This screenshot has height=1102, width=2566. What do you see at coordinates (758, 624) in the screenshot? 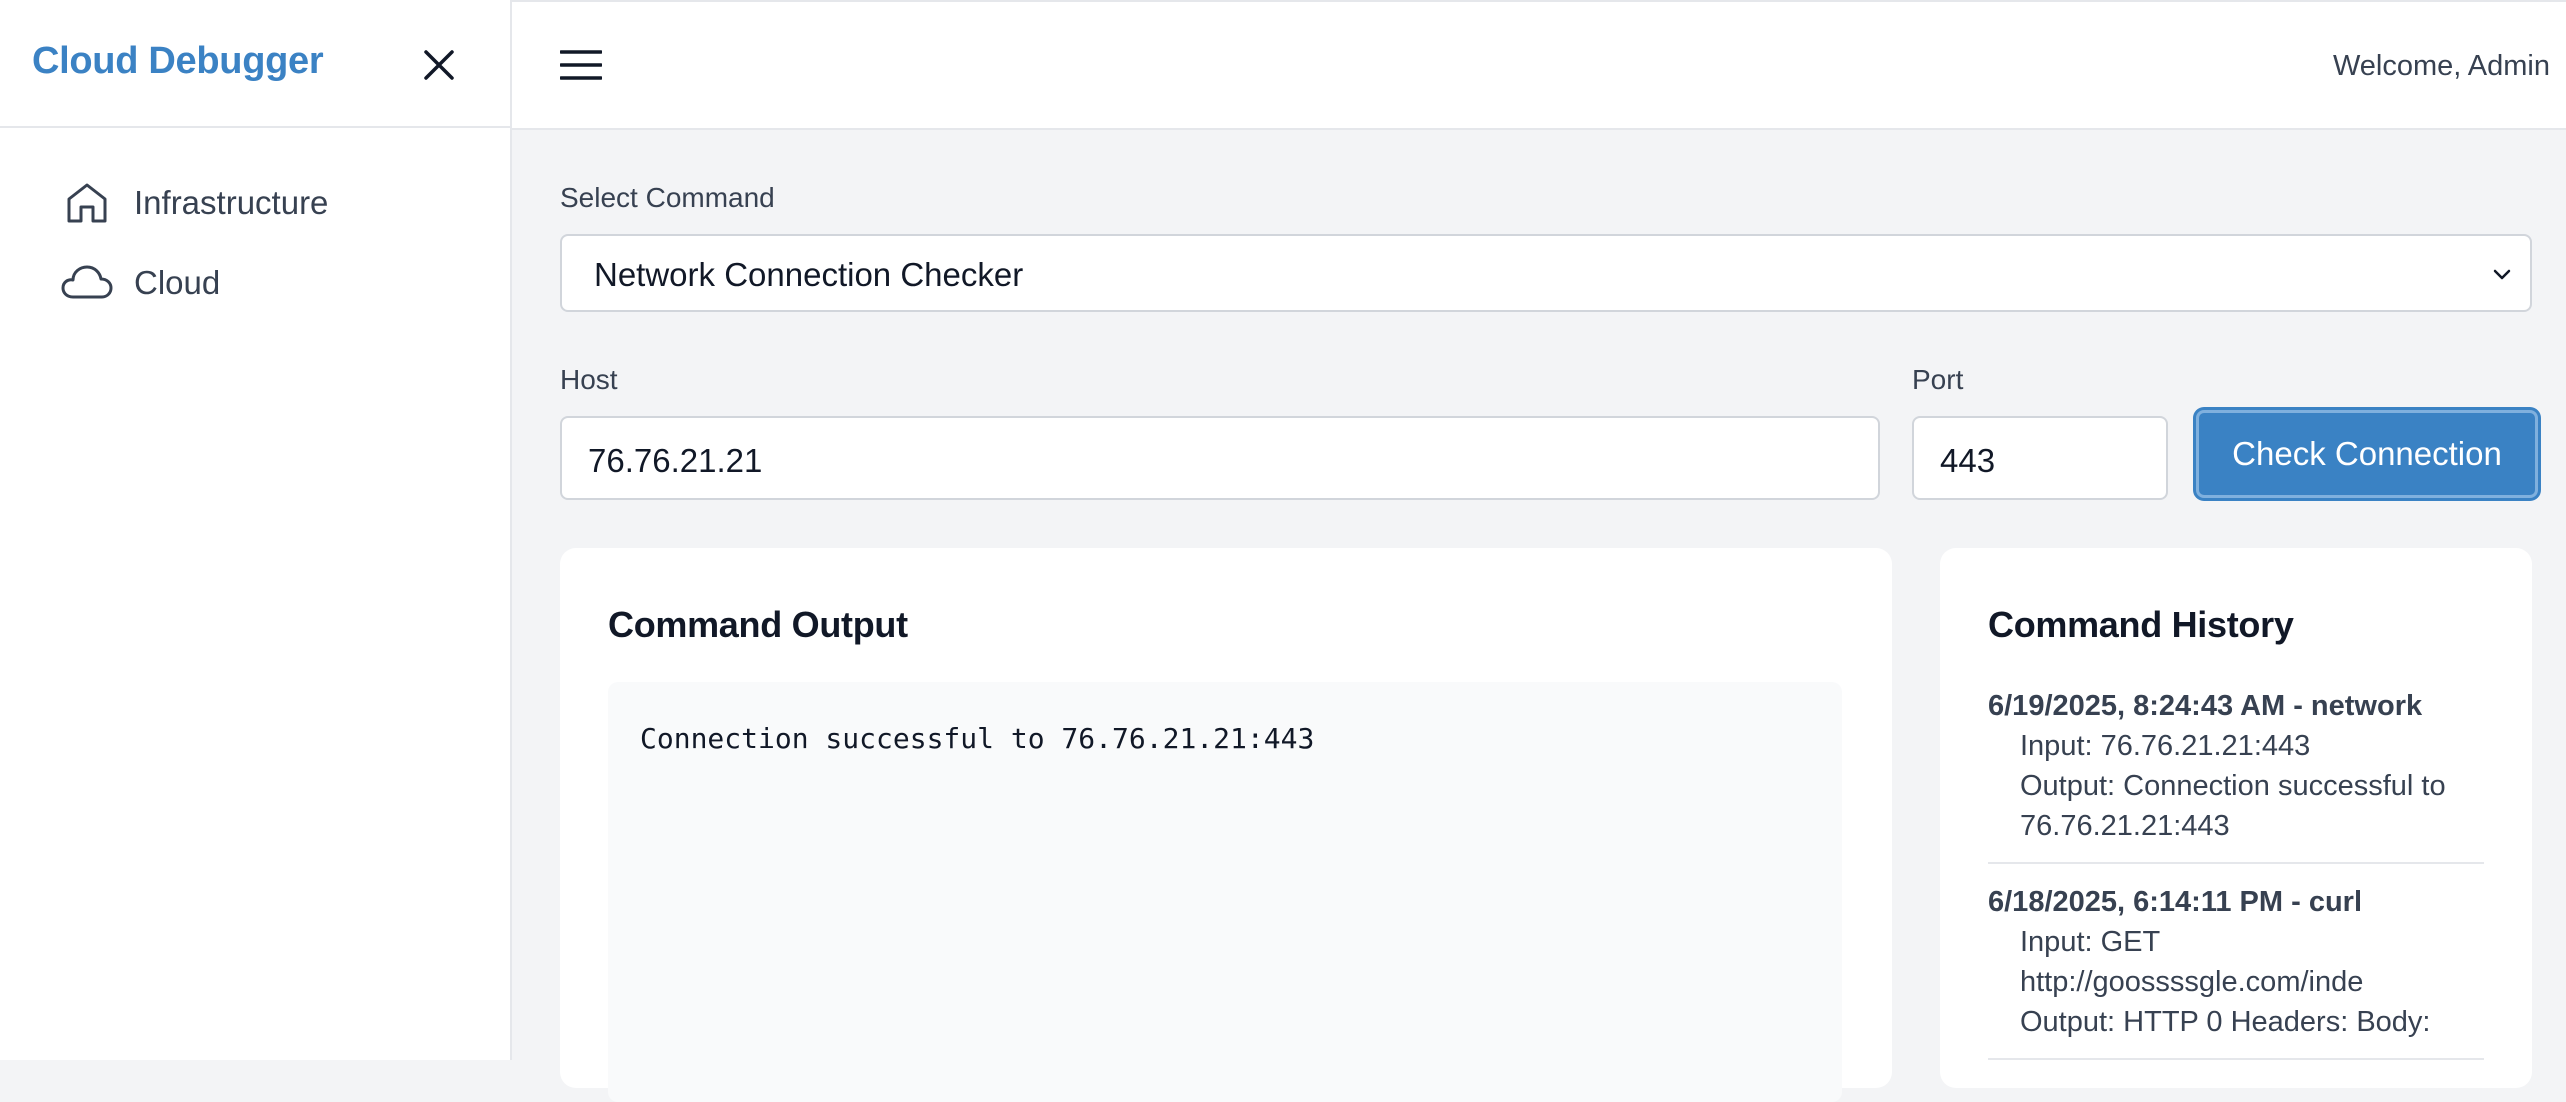
I see `command-output-title: Command Output` at bounding box center [758, 624].